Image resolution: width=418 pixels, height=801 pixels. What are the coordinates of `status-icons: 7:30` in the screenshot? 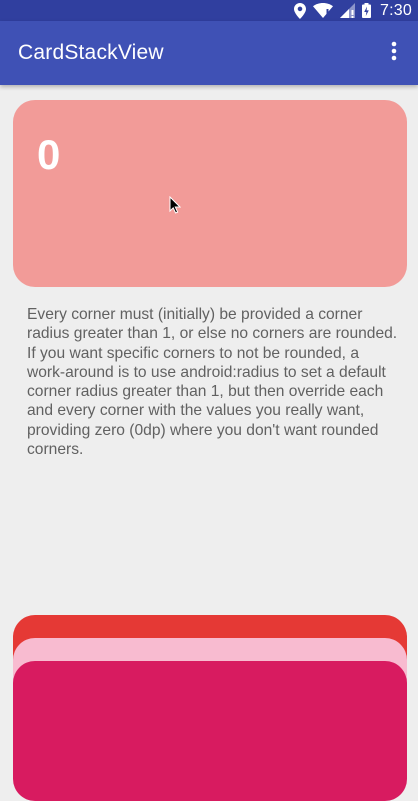 It's located at (353, 10).